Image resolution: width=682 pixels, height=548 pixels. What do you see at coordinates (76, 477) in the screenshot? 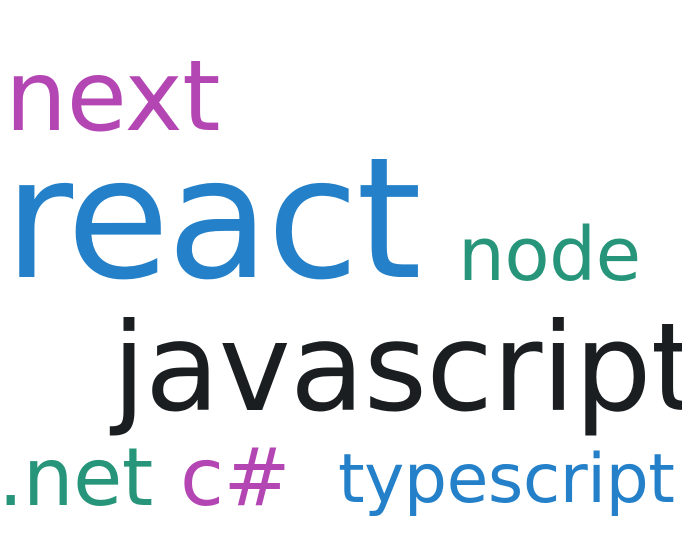
I see `word-dotnet: .net` at bounding box center [76, 477].